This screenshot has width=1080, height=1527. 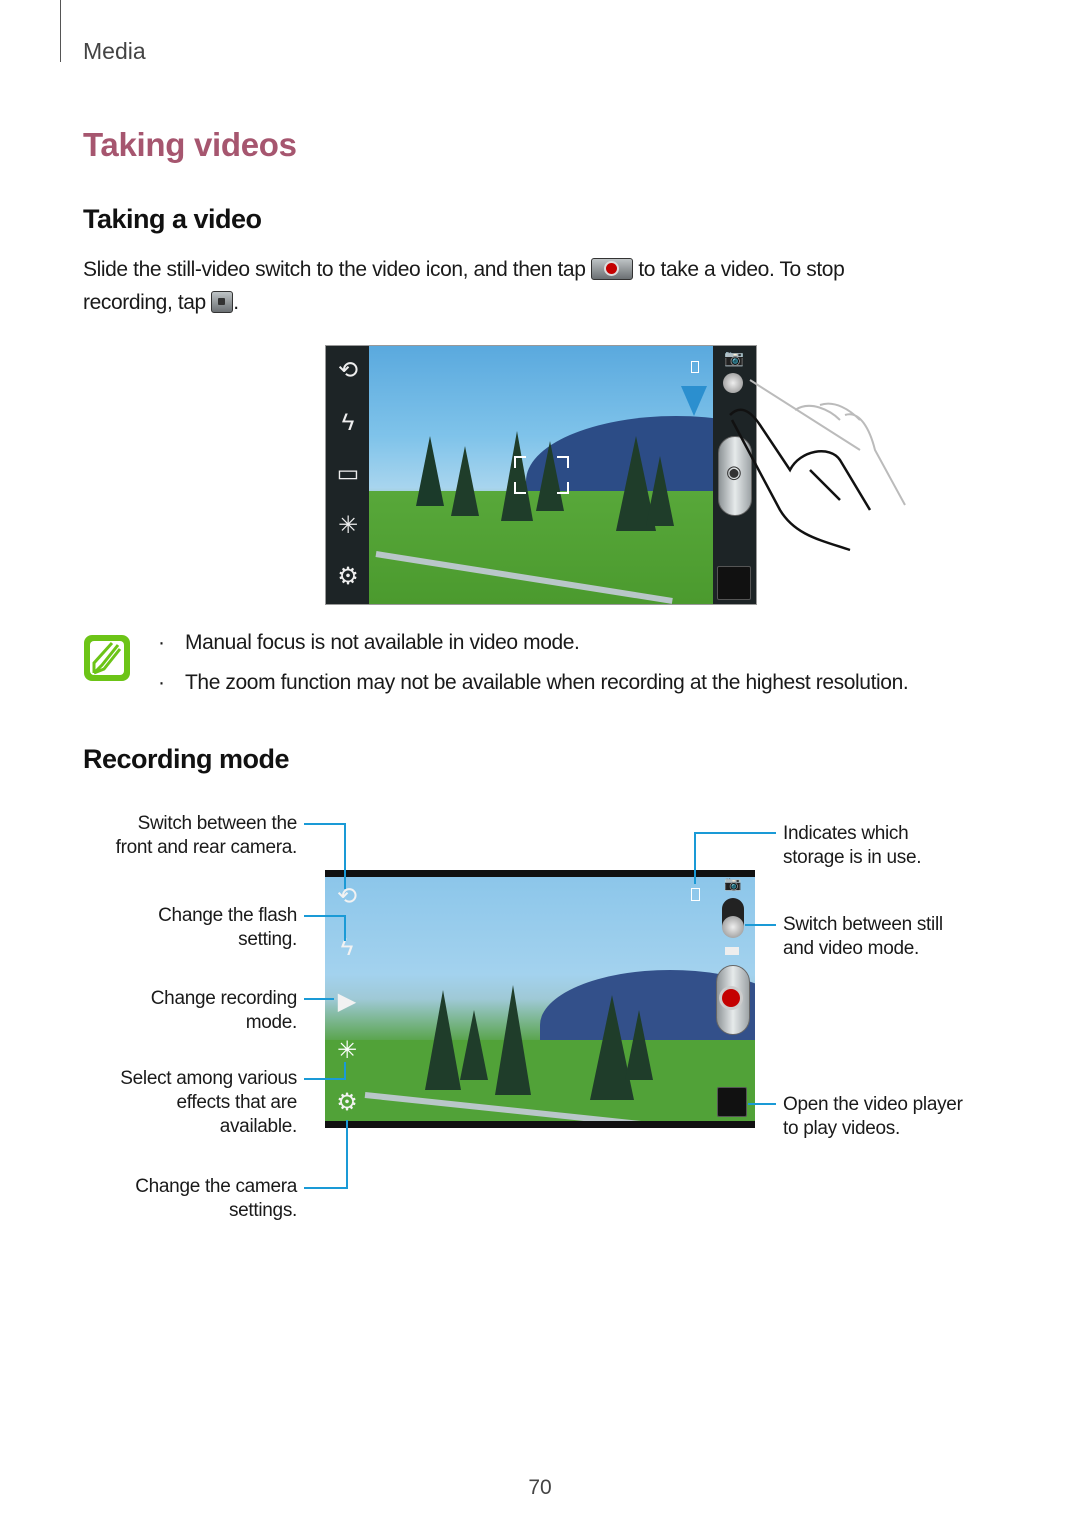 I want to click on callout-text: and video mode., so click(x=851, y=948).